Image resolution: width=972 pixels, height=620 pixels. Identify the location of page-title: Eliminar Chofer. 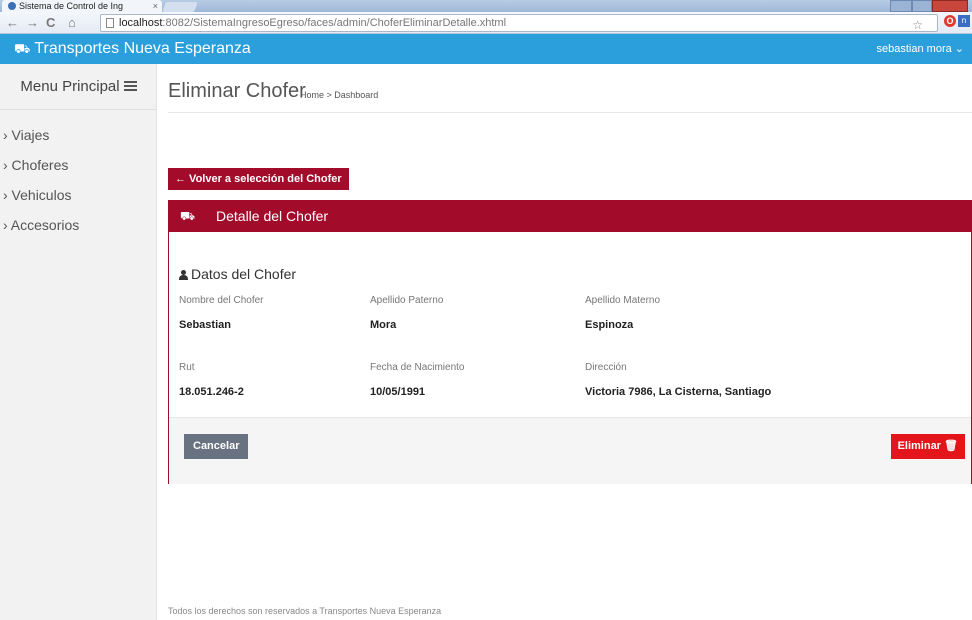
(237, 91).